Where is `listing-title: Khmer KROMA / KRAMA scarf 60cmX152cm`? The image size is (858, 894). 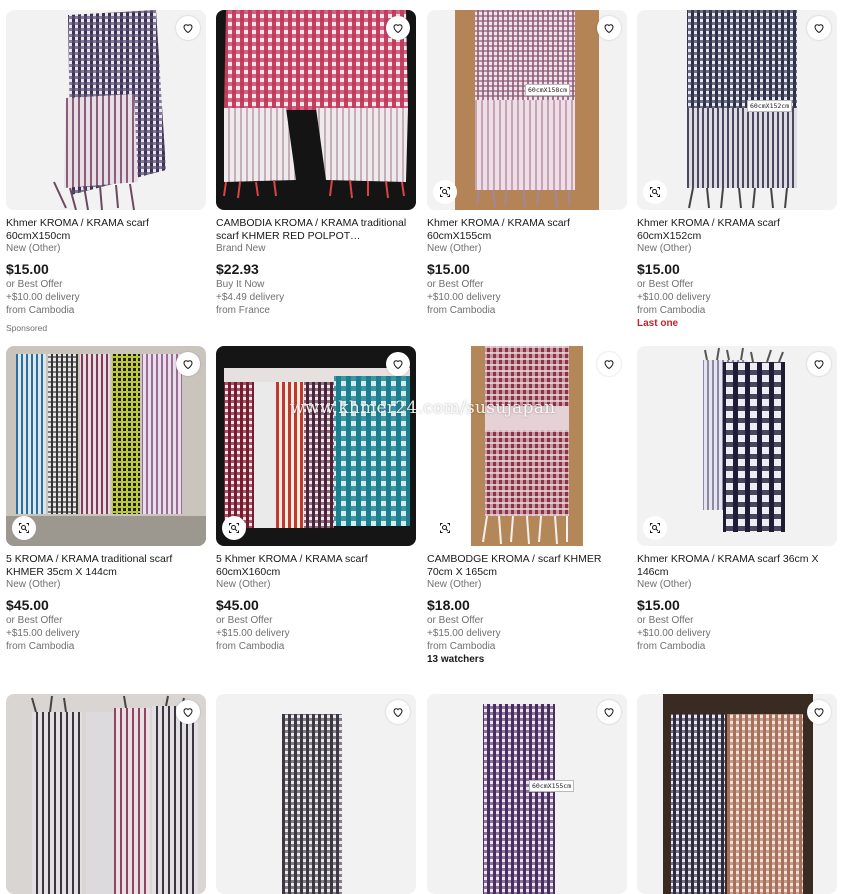
listing-title: Khmer KROMA / KRAMA scarf 60cmX152cm is located at coordinates (737, 230).